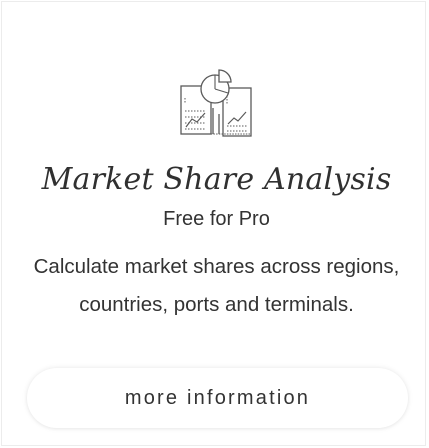 Image resolution: width=429 pixels, height=448 pixels. What do you see at coordinates (217, 398) in the screenshot?
I see `more-information-button: more information` at bounding box center [217, 398].